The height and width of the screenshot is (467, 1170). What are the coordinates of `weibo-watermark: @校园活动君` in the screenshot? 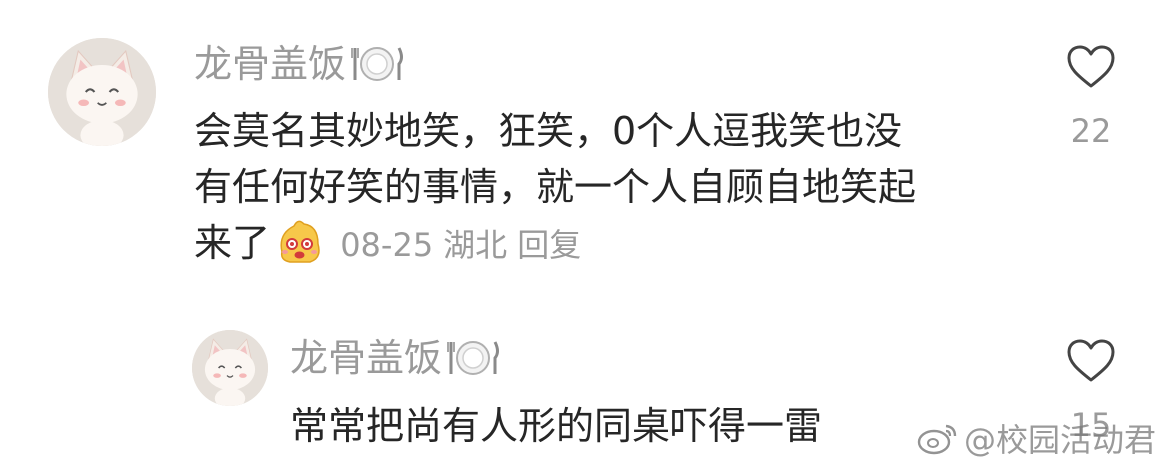 It's located at (1036, 438).